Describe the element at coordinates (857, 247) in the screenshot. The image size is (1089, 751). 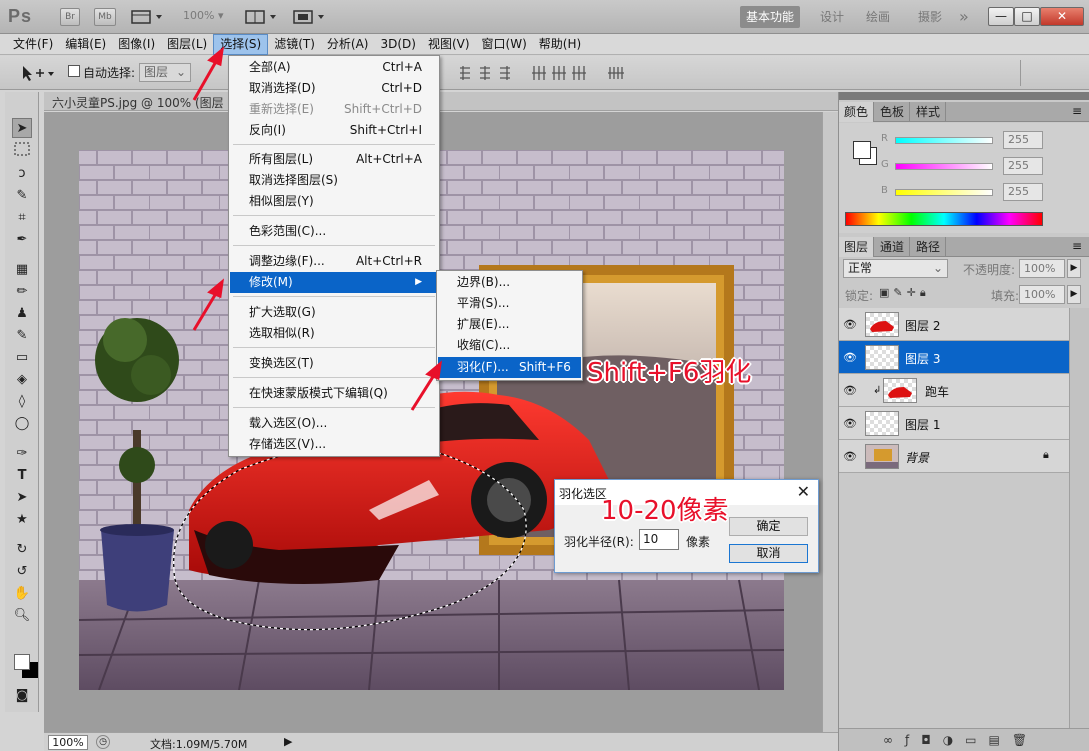
I see `tab-layers: 图层` at that location.